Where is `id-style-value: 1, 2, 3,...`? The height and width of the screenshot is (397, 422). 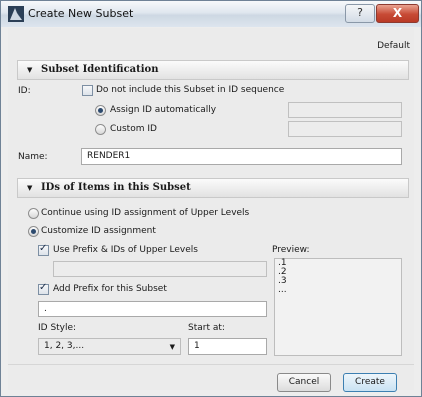
id-style-value: 1, 2, 3,... is located at coordinates (64, 346).